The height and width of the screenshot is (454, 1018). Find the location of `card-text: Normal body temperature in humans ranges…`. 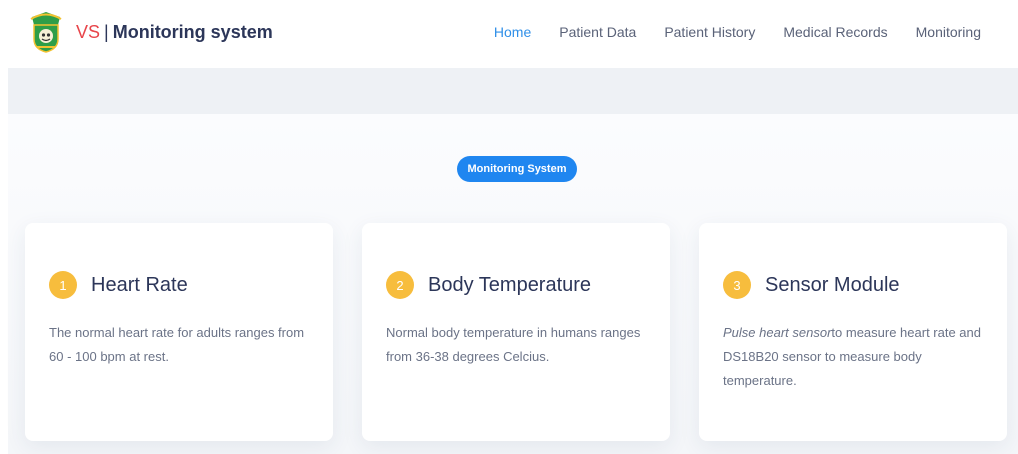

card-text: Normal body temperature in humans ranges… is located at coordinates (513, 344).